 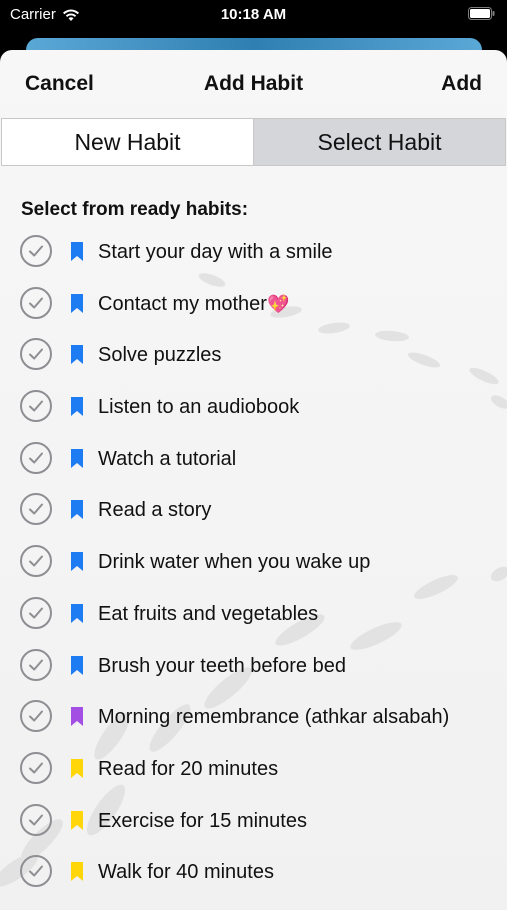 I want to click on navigation-bar: Cancel Add Habit Add, so click(x=253, y=84).